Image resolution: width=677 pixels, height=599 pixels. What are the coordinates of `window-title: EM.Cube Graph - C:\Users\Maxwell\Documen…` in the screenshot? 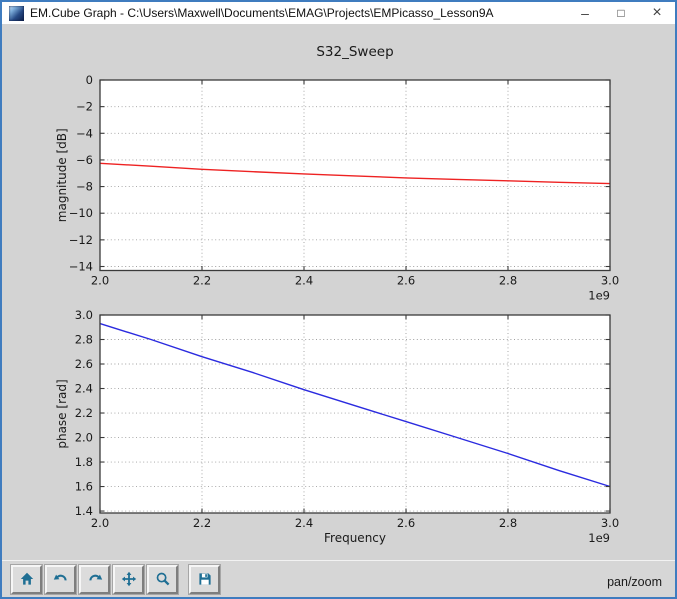 It's located at (262, 13).